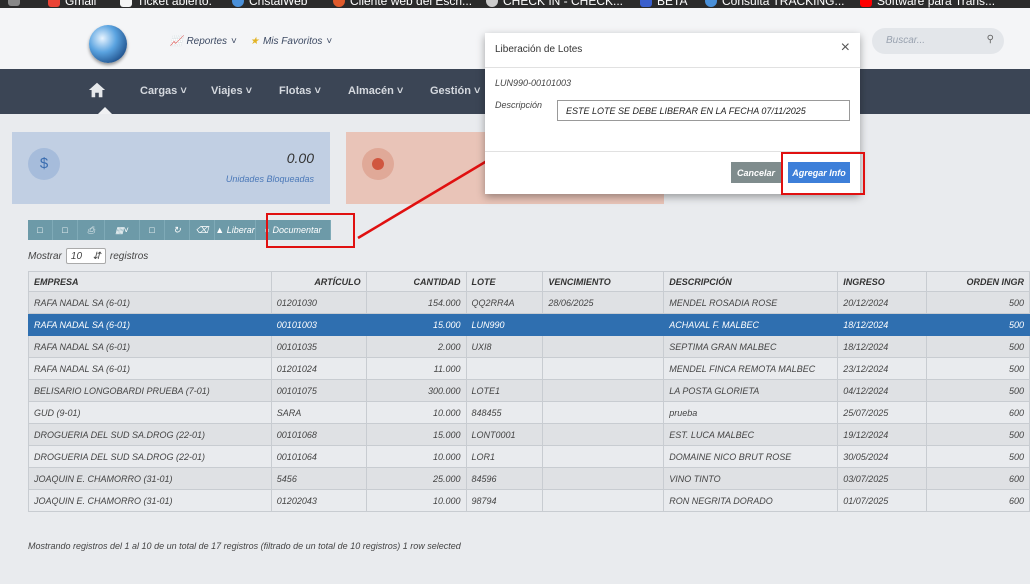 The image size is (1030, 584). What do you see at coordinates (672, 67) in the screenshot?
I see `modal-divider` at bounding box center [672, 67].